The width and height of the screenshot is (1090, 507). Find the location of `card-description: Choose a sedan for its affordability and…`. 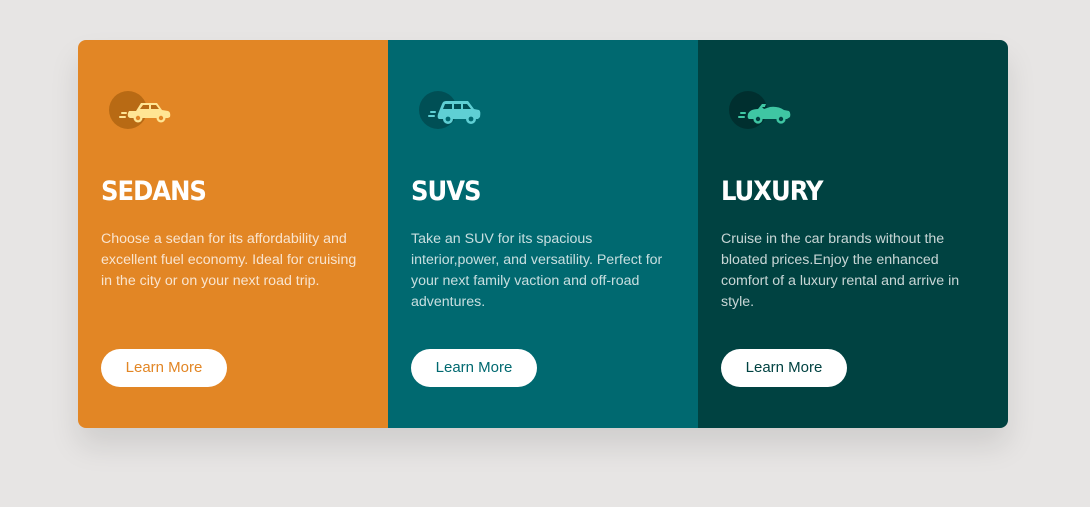

card-description: Choose a sedan for its affordability and… is located at coordinates (229, 260).